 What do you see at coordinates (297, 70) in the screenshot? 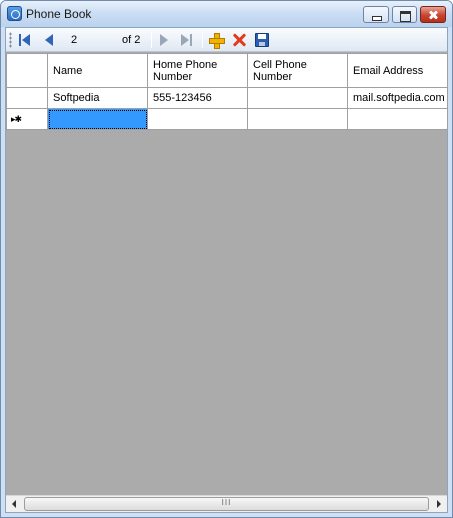
I see `column-header-cell-phone: Cell Phone Number` at bounding box center [297, 70].